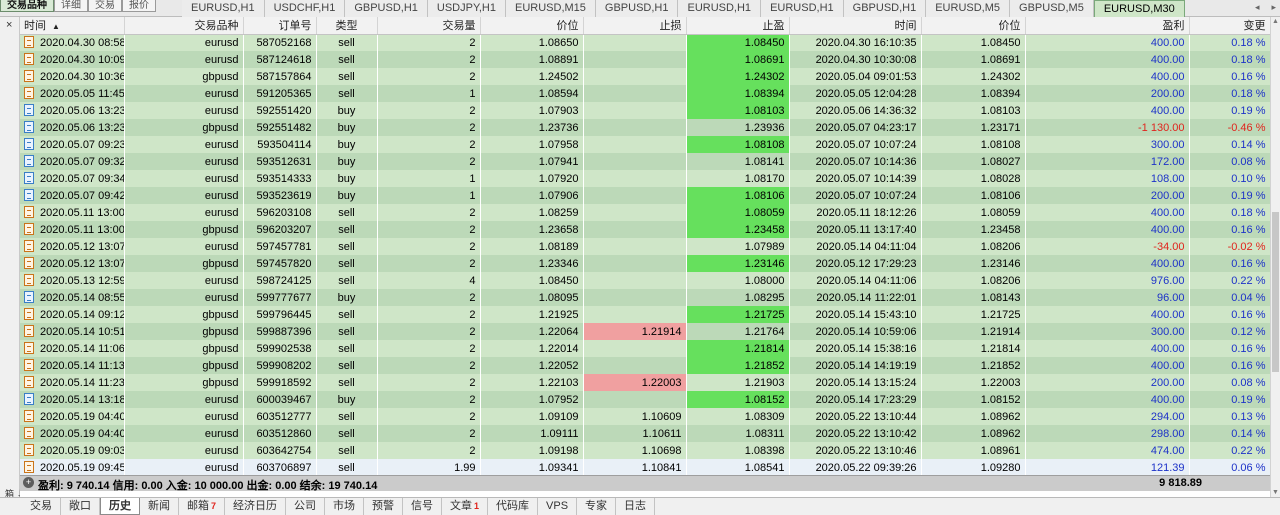  I want to click on toolbox-tab: 文章 1, so click(465, 506).